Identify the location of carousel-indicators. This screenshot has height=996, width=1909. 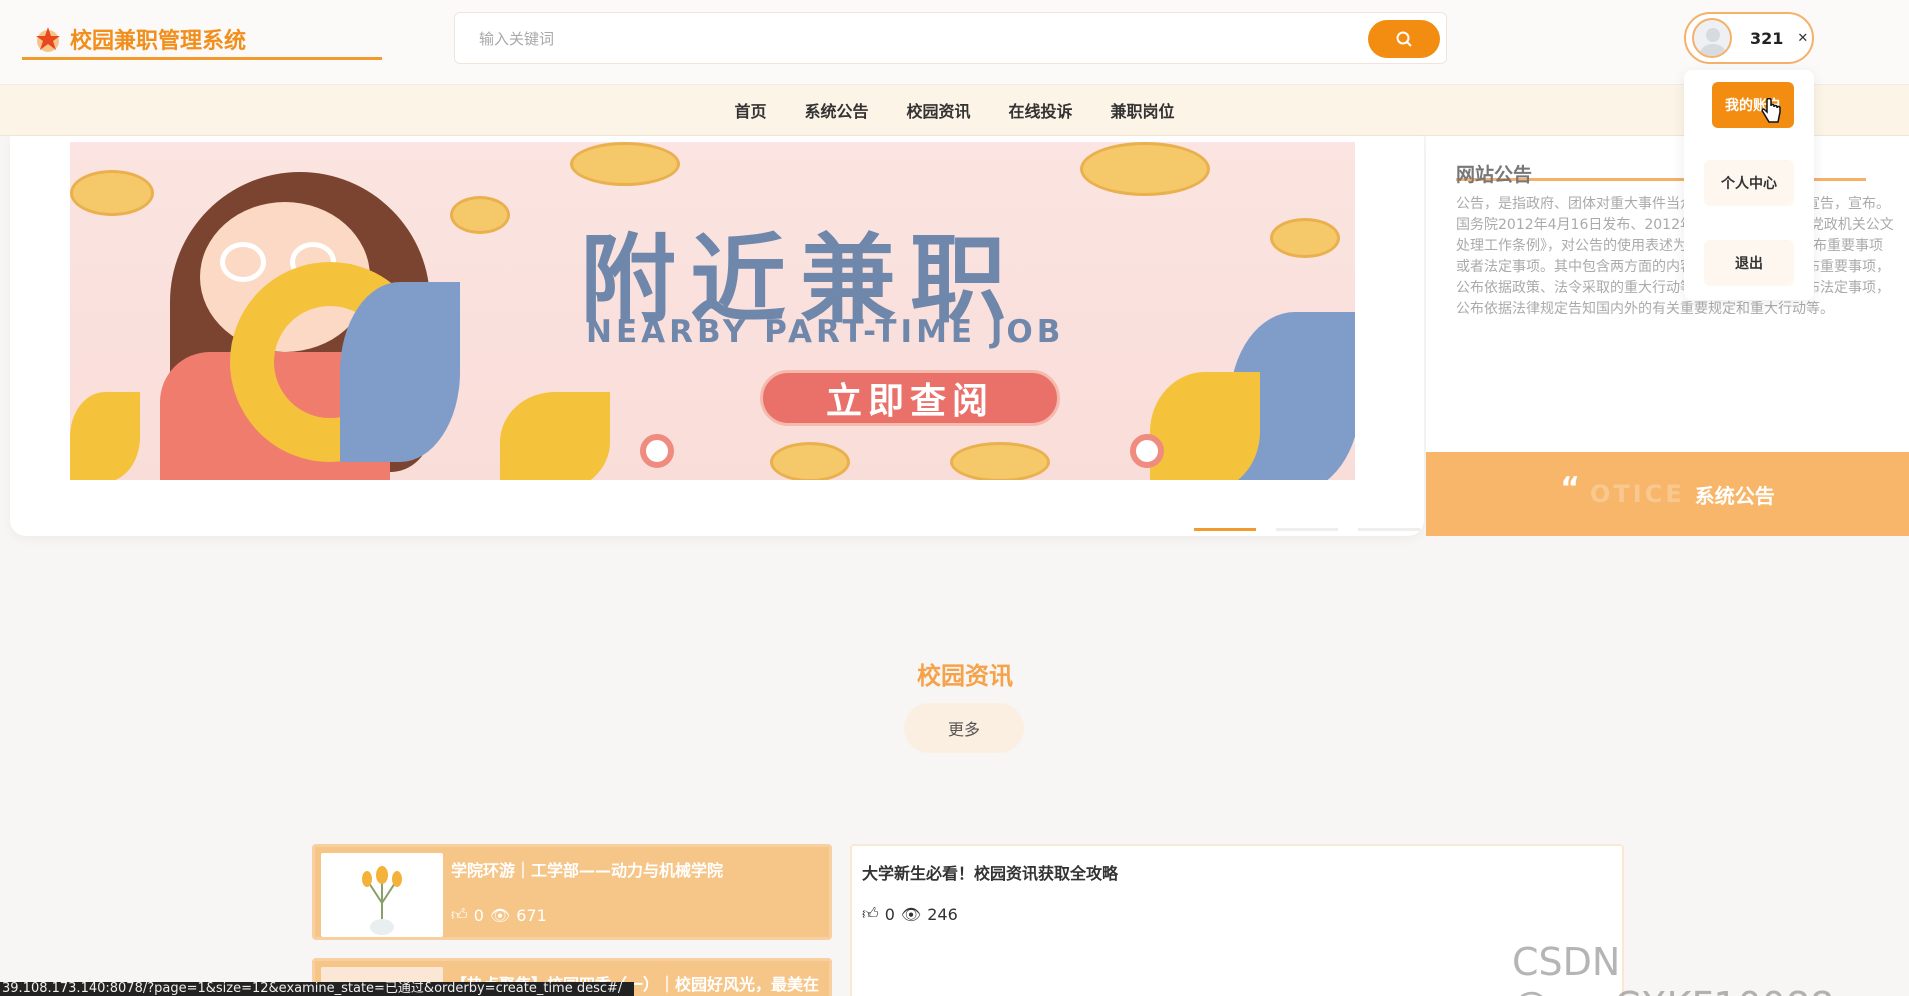
(1307, 529).